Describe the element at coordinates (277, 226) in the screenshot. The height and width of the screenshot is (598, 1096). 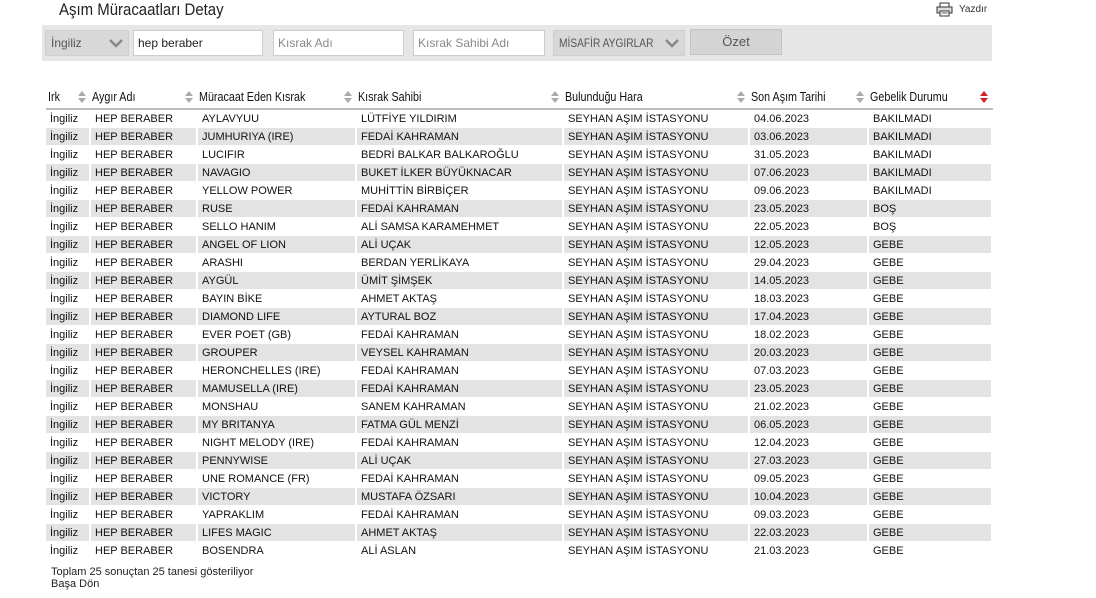
I see `cell-mare: SELLO HANIM` at that location.